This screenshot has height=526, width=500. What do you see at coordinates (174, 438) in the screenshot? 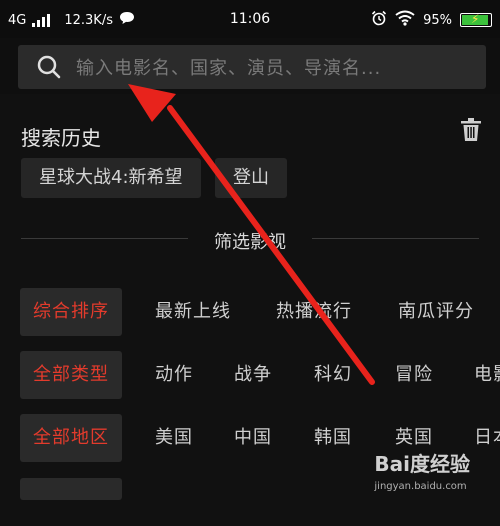
I see `filter-option: 美国` at bounding box center [174, 438].